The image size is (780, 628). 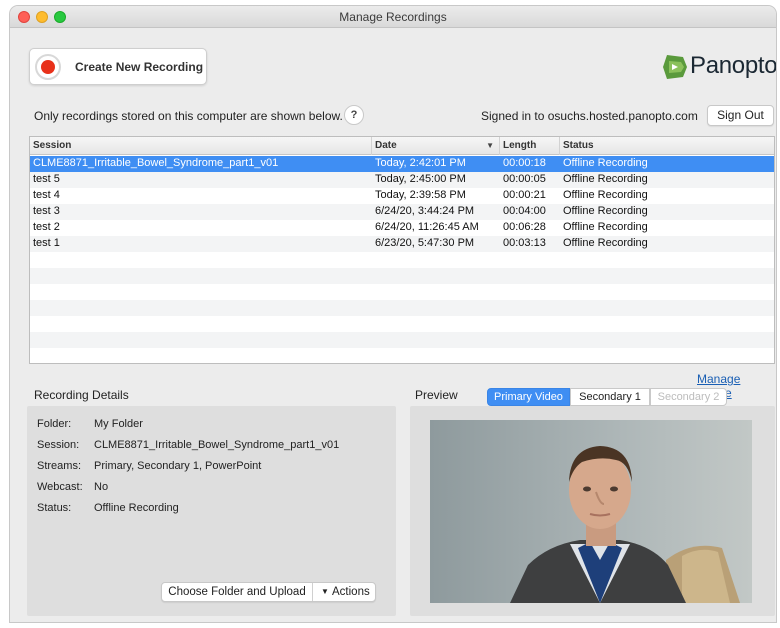 I want to click on cell-length: 00:00:21, so click(x=524, y=195).